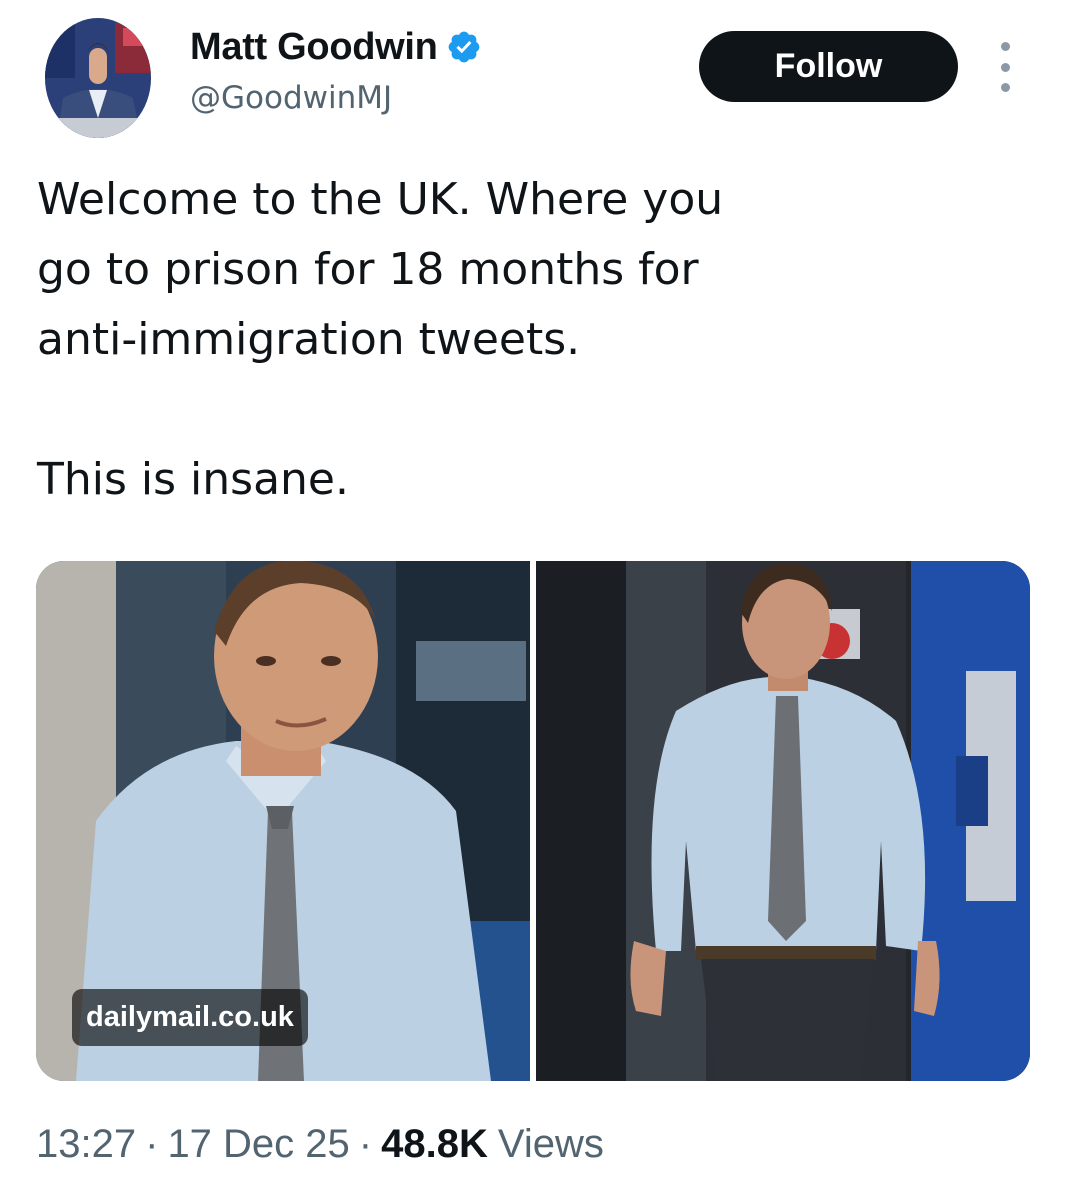 The height and width of the screenshot is (1200, 1065). What do you see at coordinates (314, 47) in the screenshot?
I see `author-name: Matt Goodwin` at bounding box center [314, 47].